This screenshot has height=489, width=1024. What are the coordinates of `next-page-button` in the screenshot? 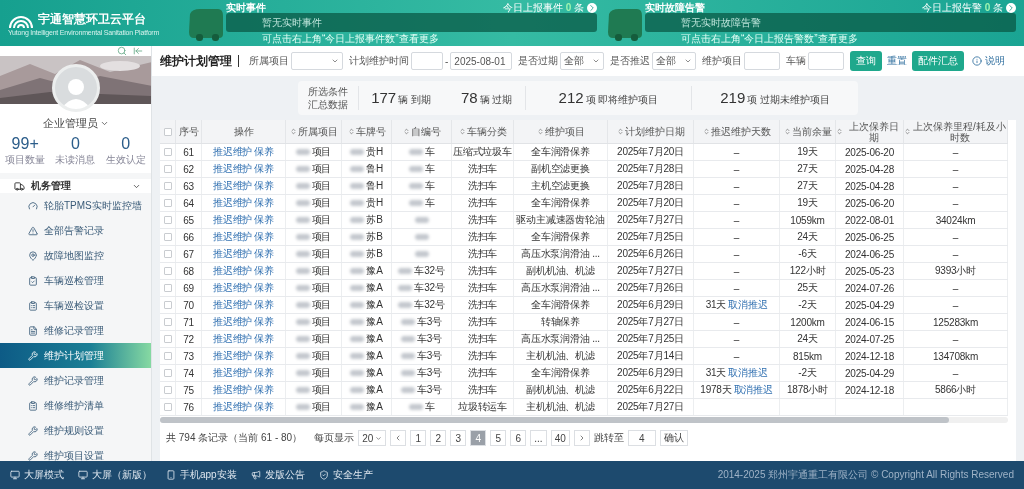 It's located at (581, 438).